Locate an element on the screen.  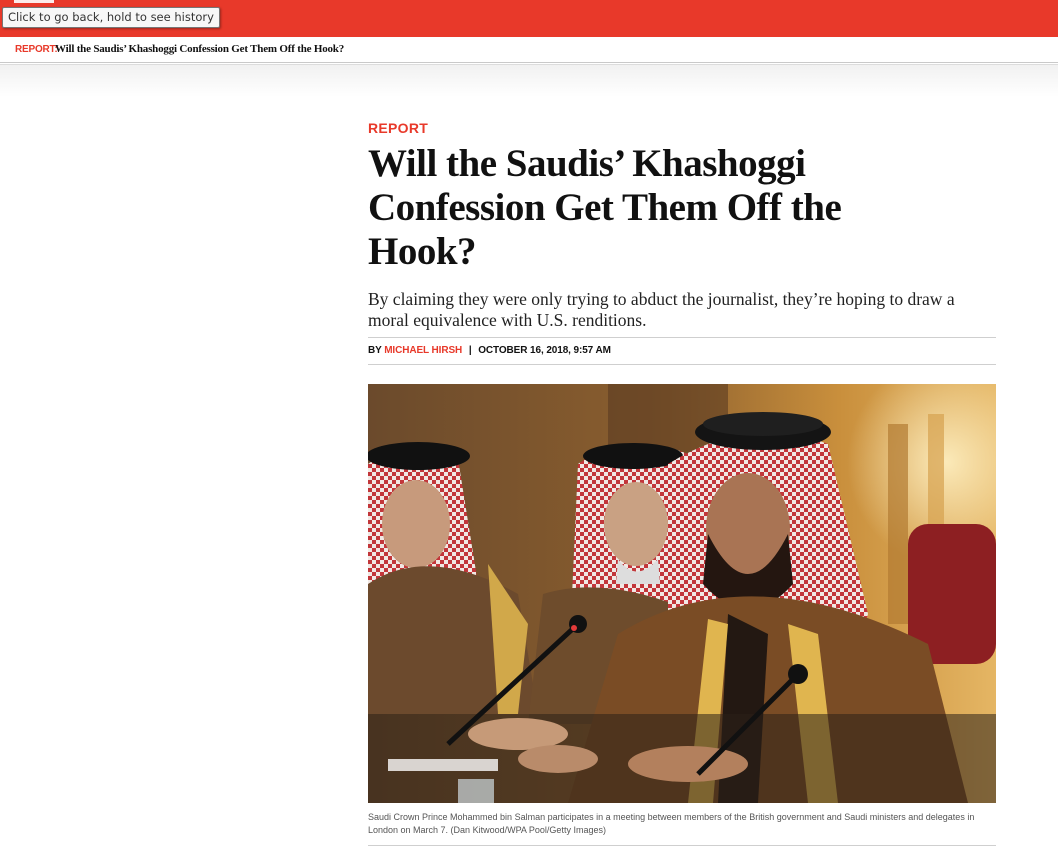
byline-prefix: BY is located at coordinates (375, 350).